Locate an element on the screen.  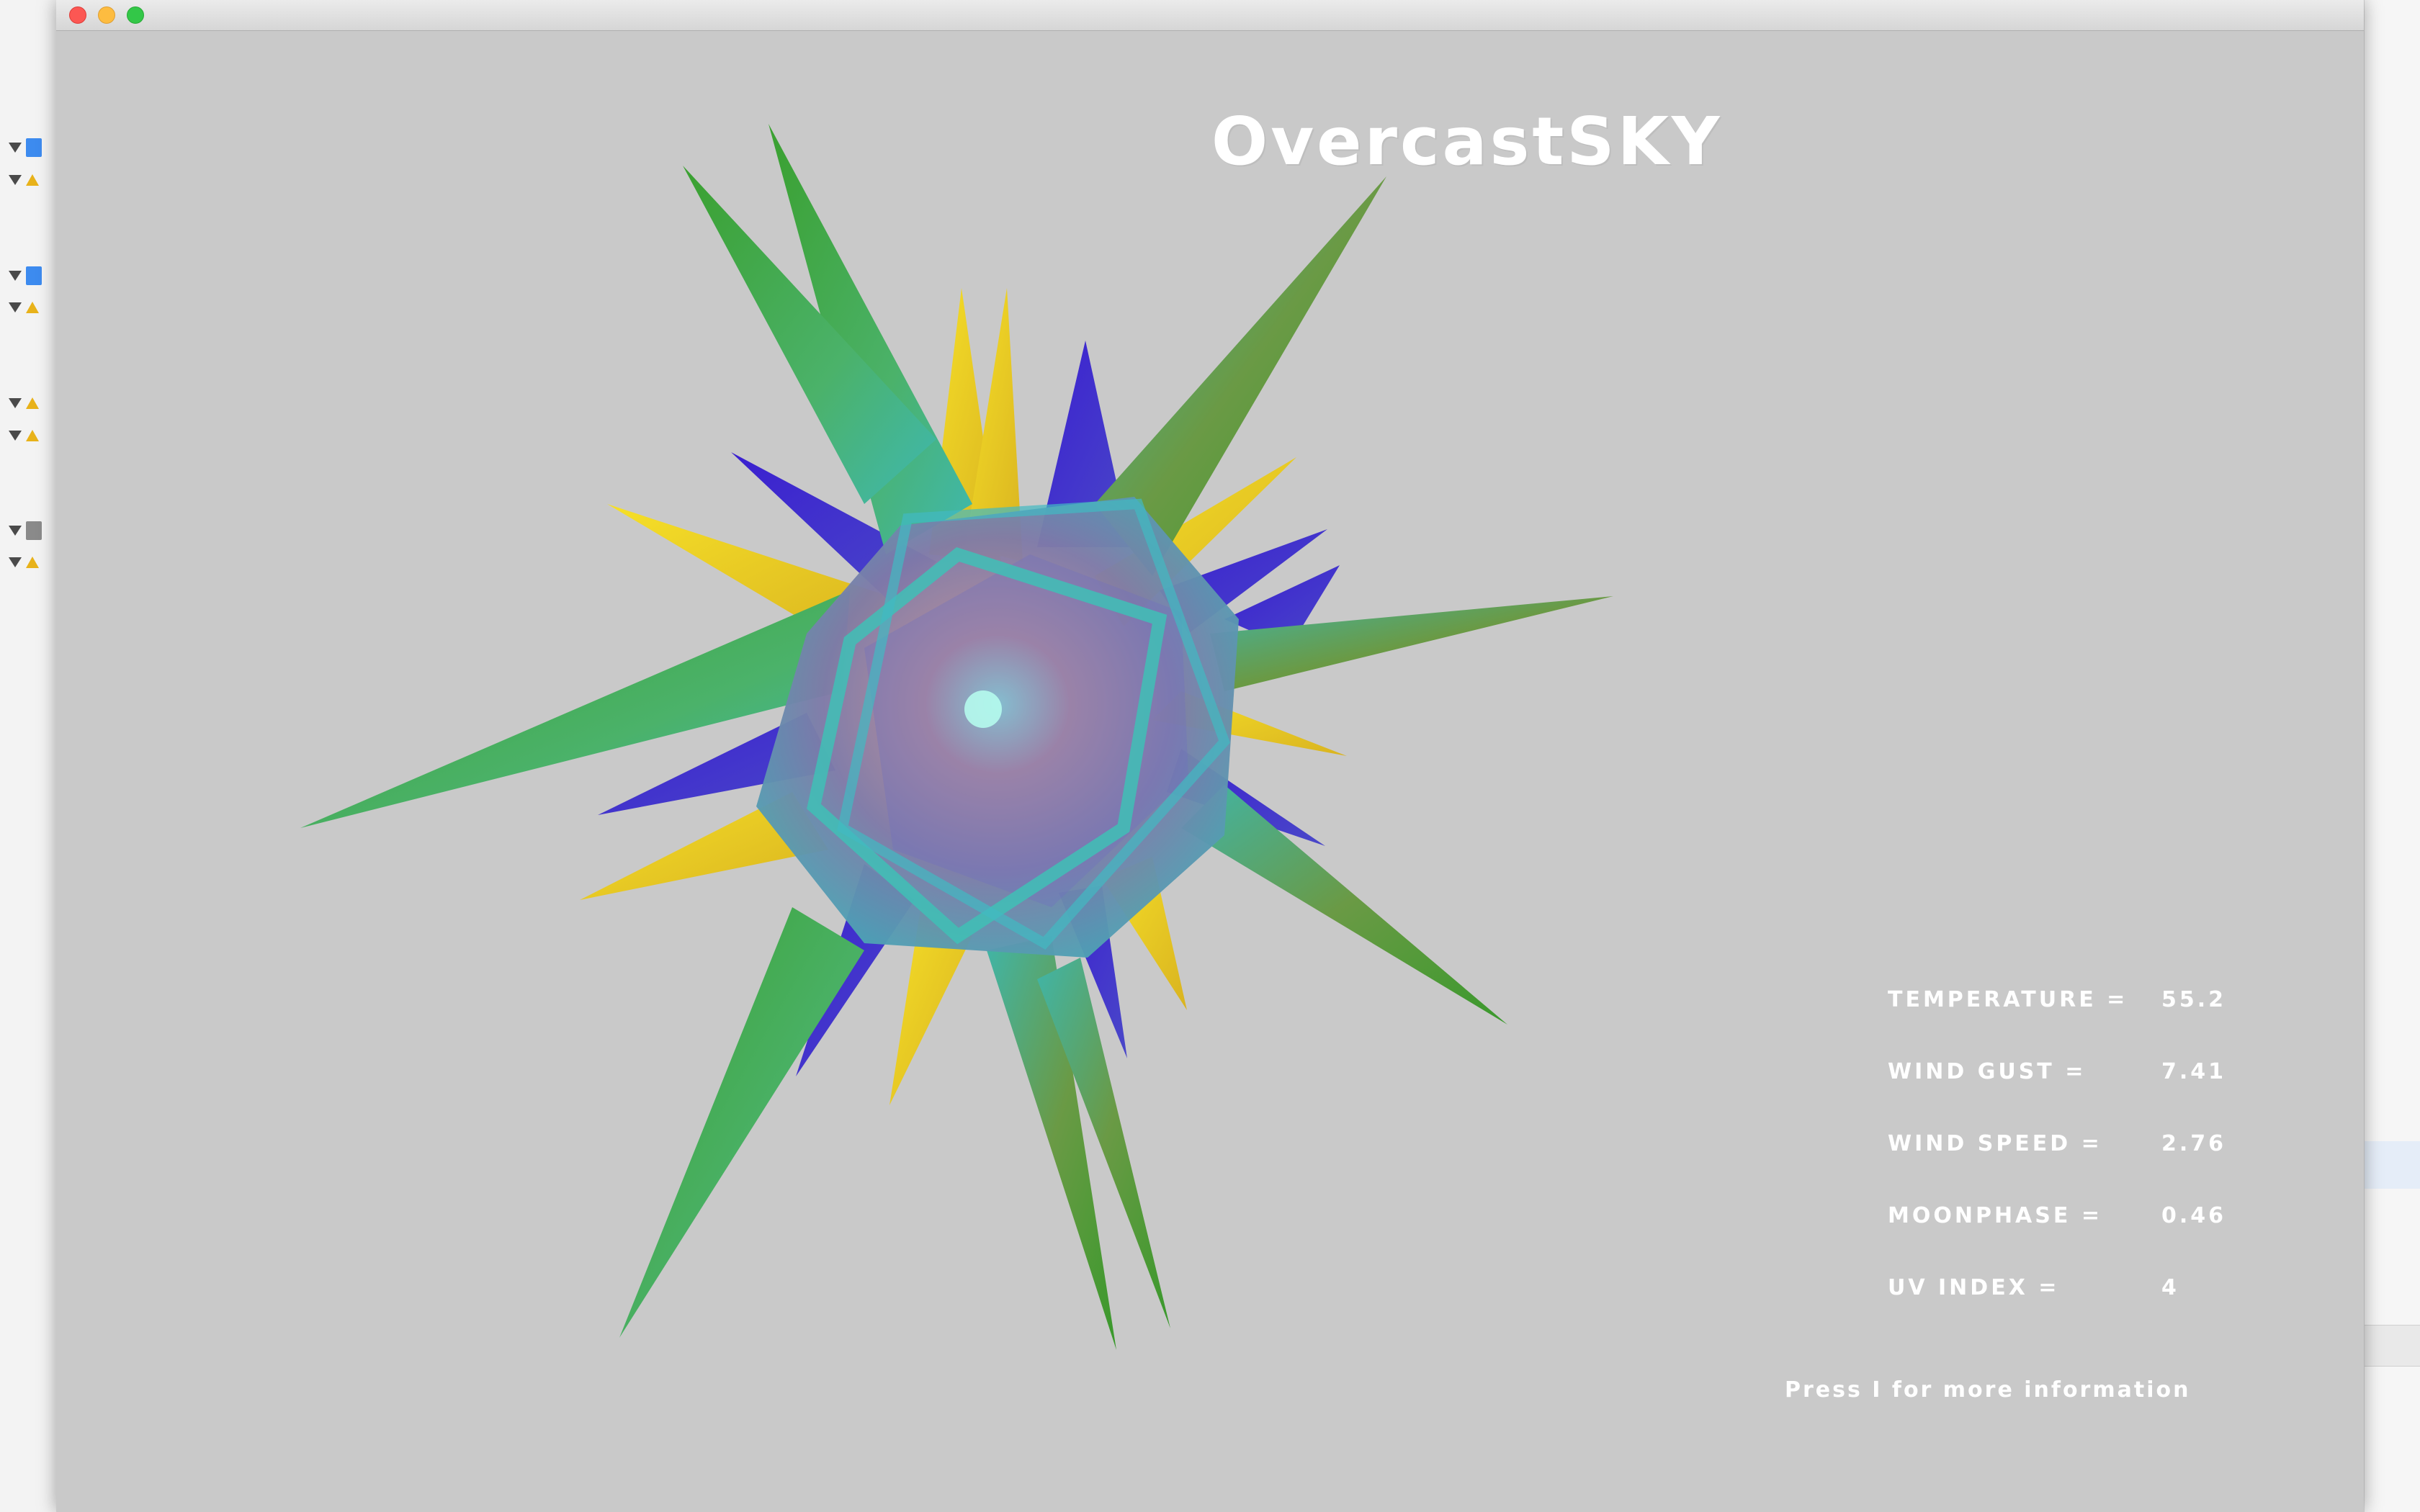
ide-navigator-panel is located at coordinates (29, 756).